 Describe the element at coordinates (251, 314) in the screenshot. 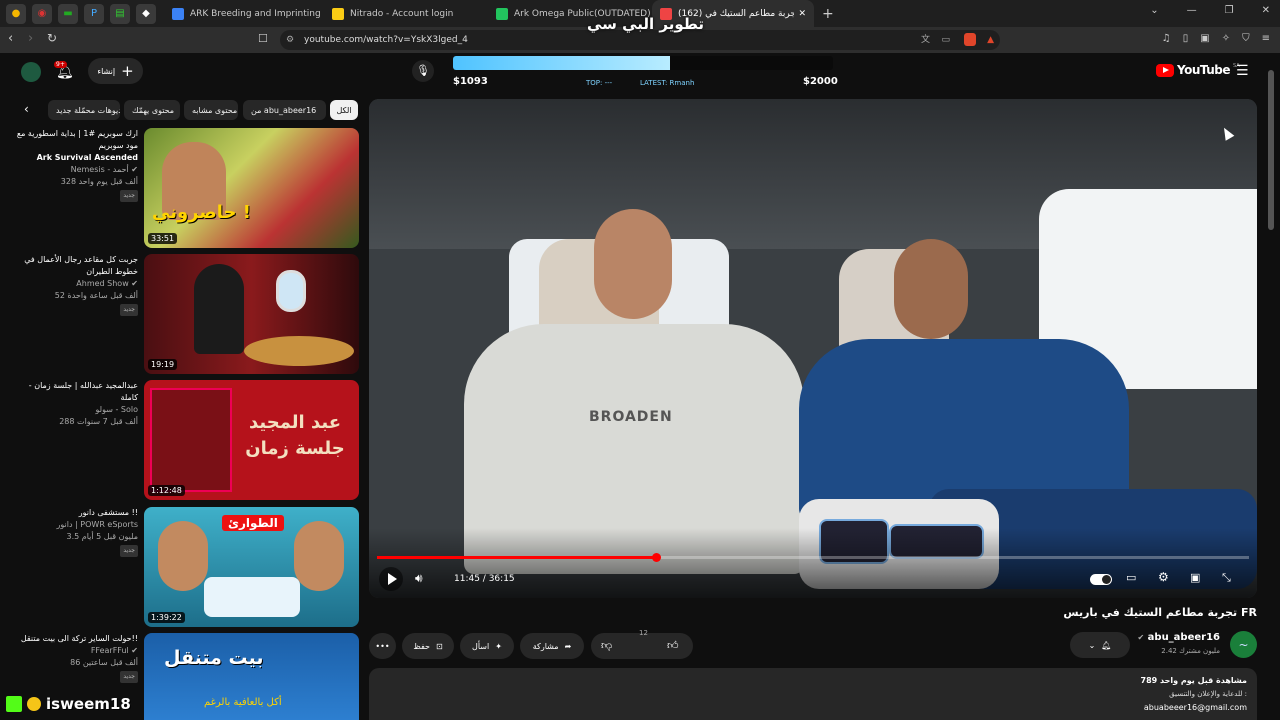

I see `rec-thumbnail: 19:19` at that location.